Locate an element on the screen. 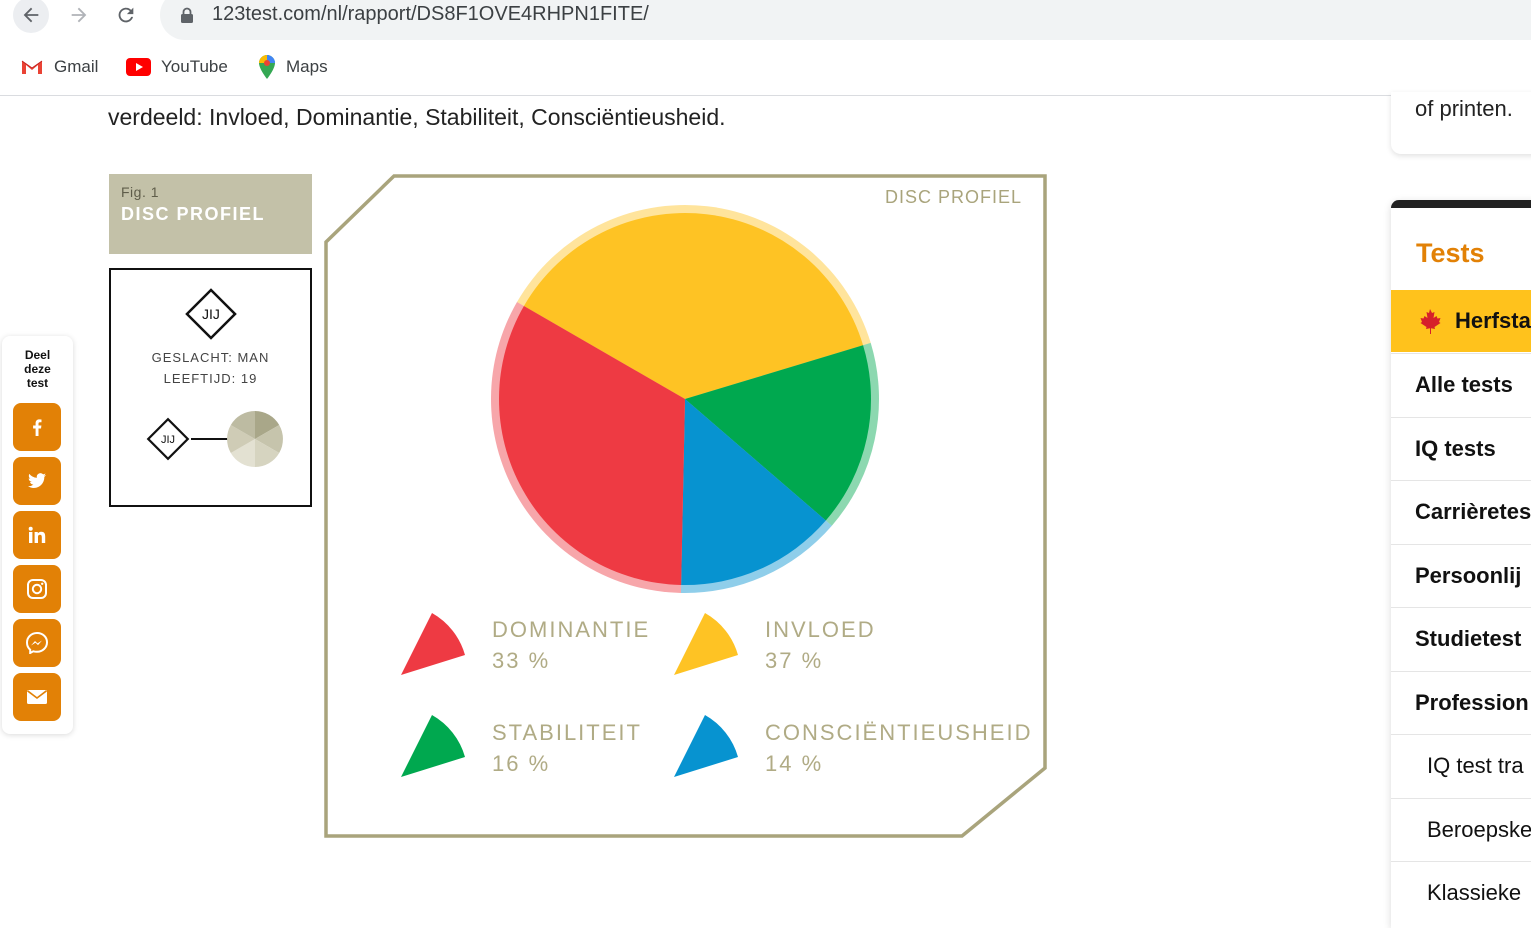  menu-item-label: Persoonlij is located at coordinates (1468, 575).